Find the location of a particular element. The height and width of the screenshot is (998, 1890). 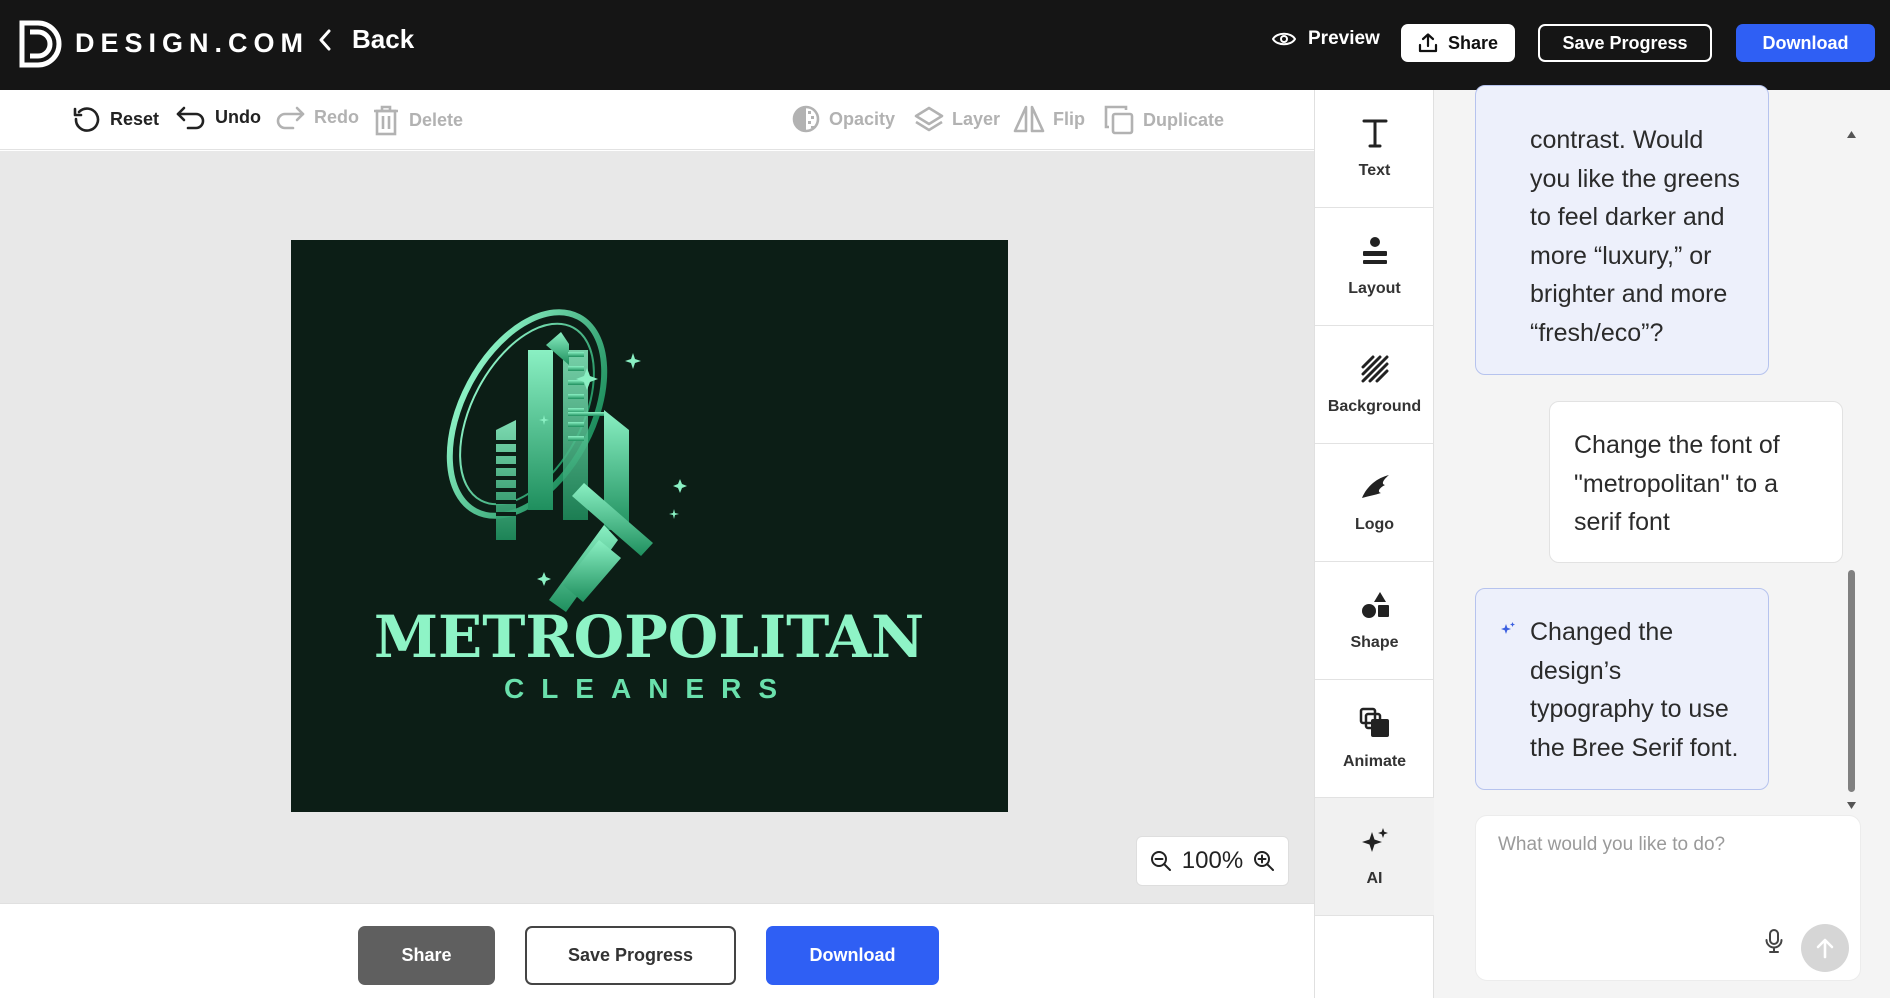

redo-button: Redo is located at coordinates (316, 117).